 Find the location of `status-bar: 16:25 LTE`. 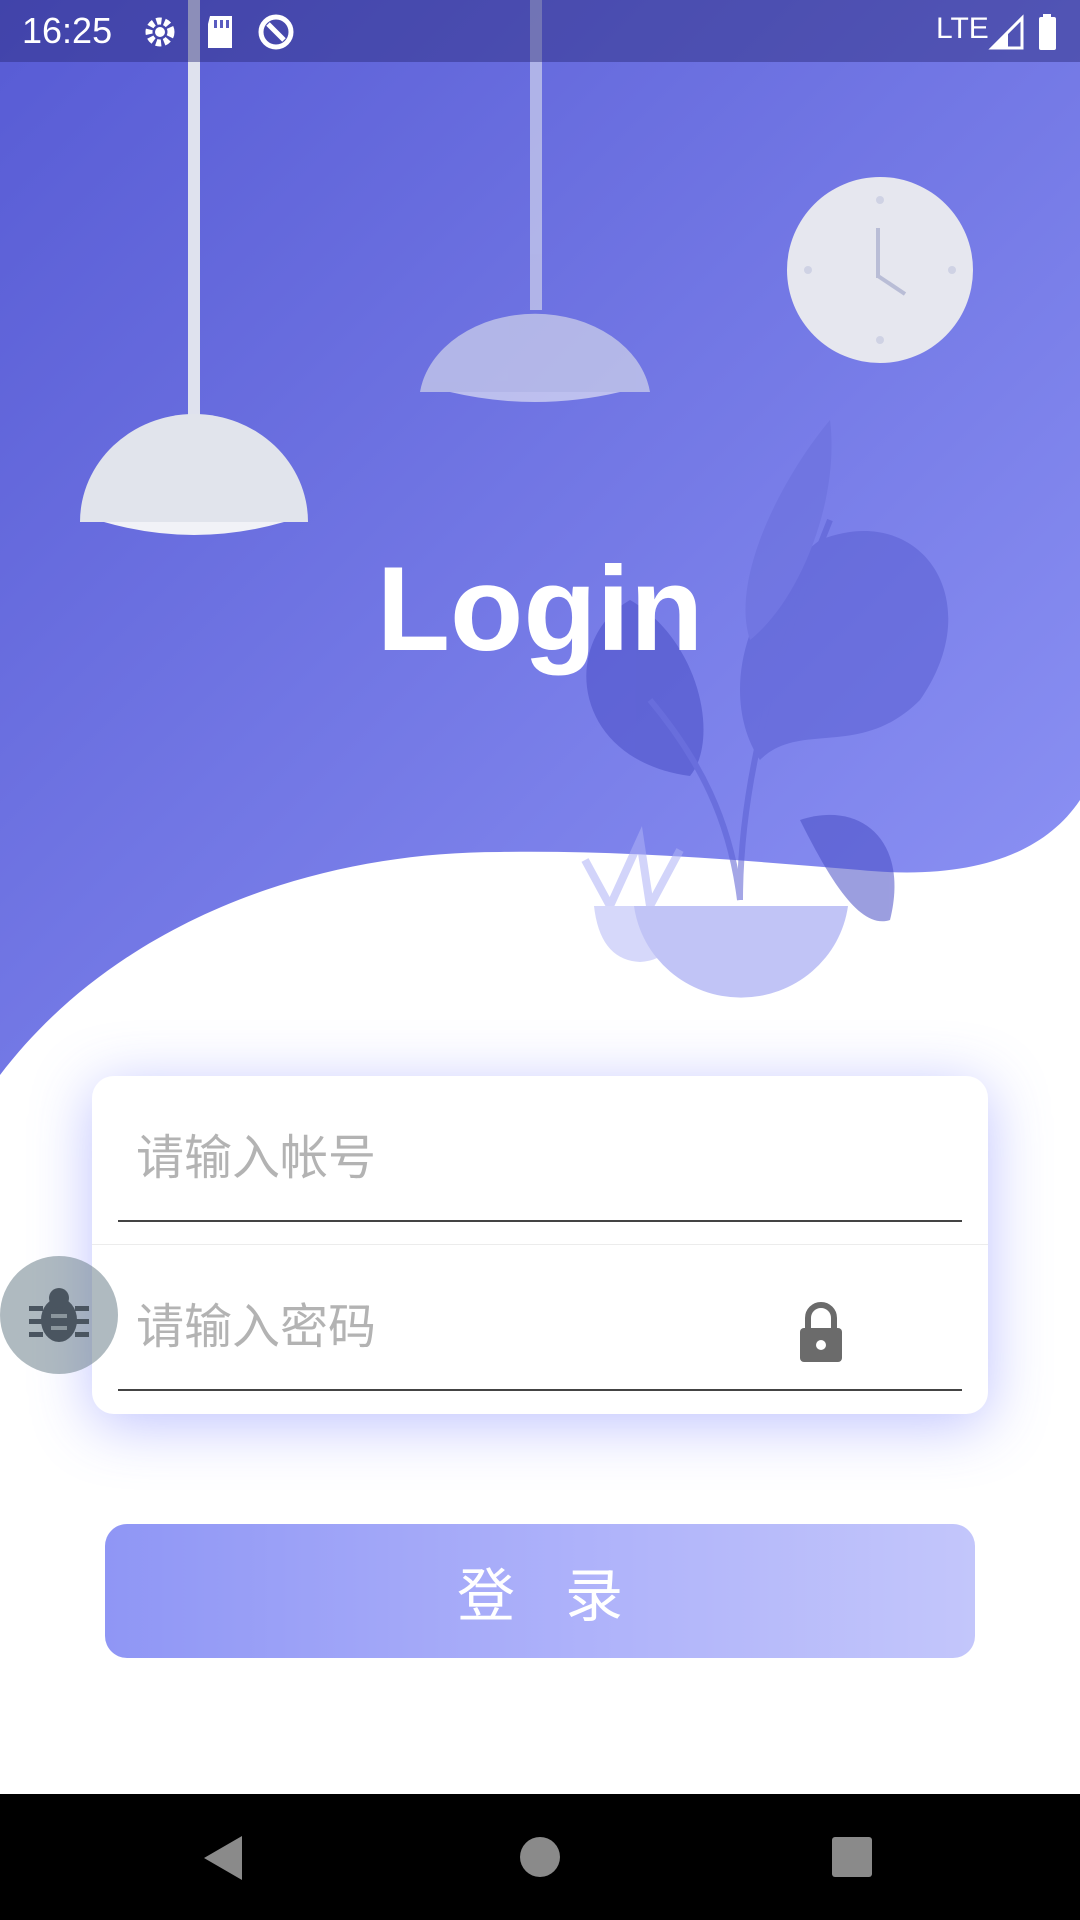

status-bar: 16:25 LTE is located at coordinates (540, 31).